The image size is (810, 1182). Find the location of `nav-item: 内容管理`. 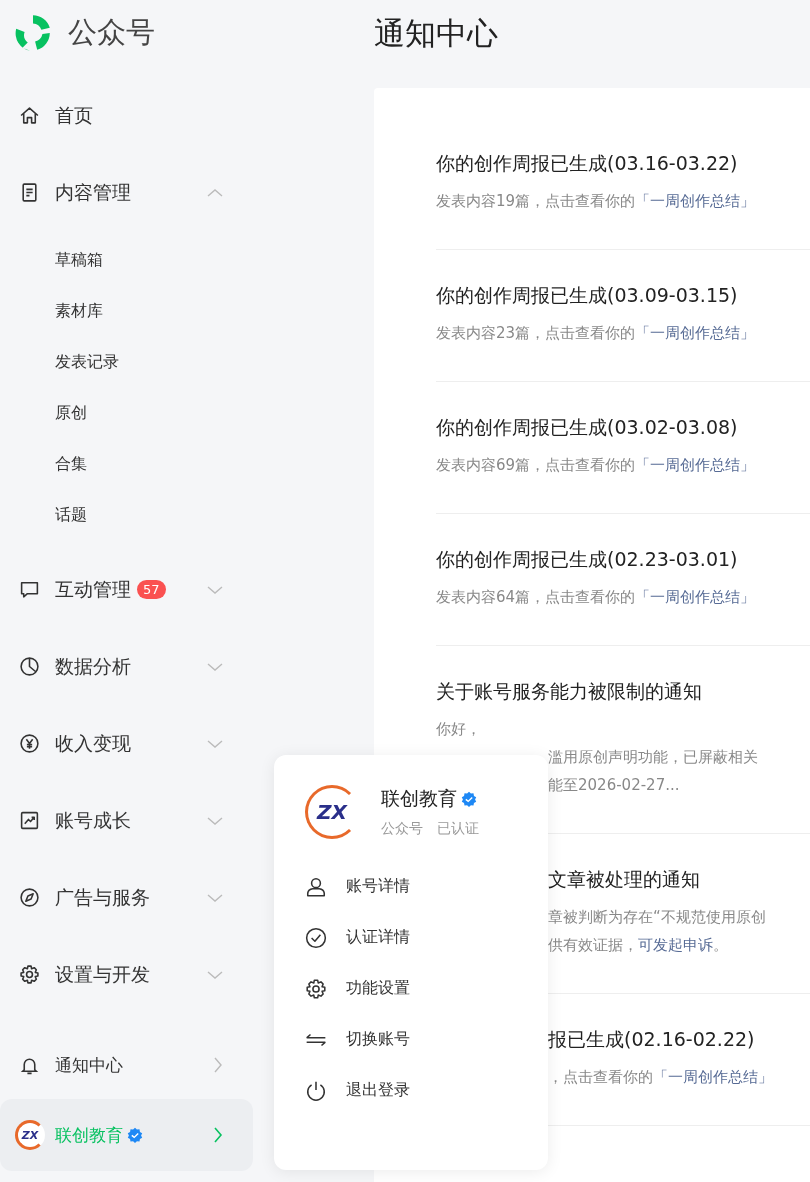

nav-item: 内容管理 is located at coordinates (126, 192).